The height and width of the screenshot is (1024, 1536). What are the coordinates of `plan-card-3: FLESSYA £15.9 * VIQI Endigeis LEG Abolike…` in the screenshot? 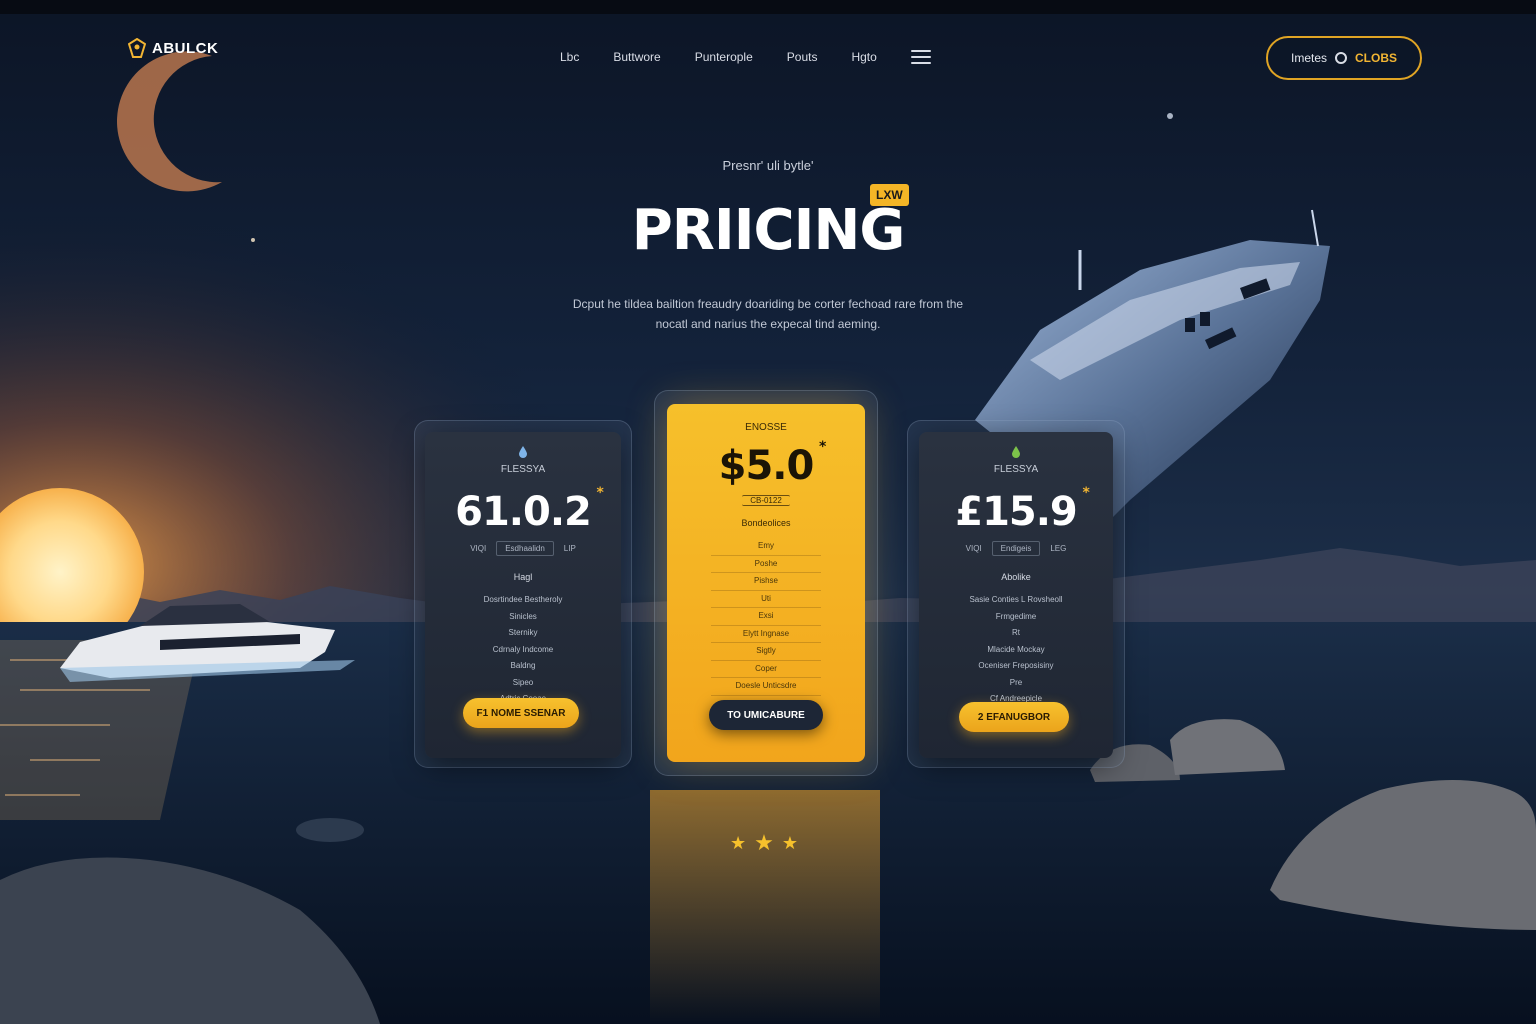 It's located at (1016, 595).